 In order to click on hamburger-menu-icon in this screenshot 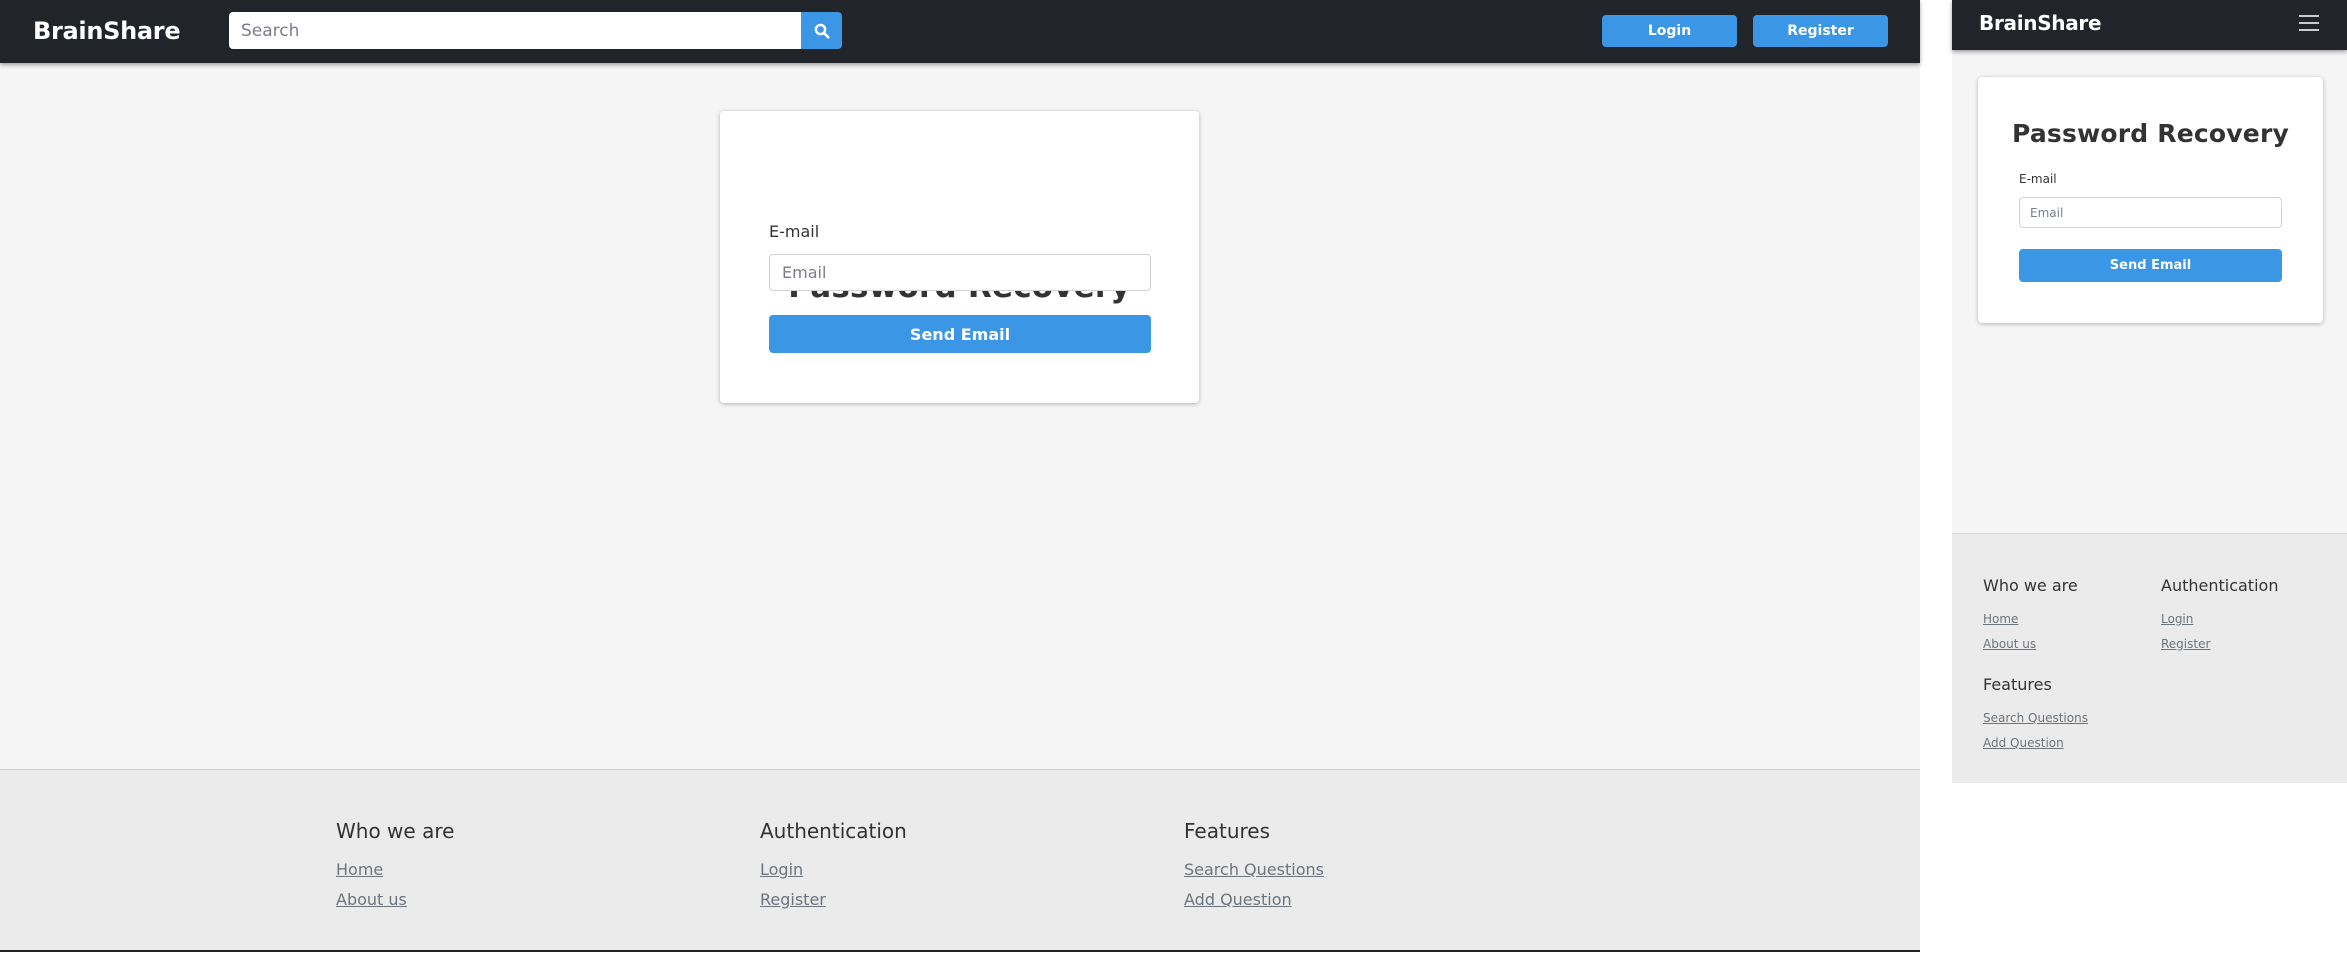, I will do `click(2309, 23)`.